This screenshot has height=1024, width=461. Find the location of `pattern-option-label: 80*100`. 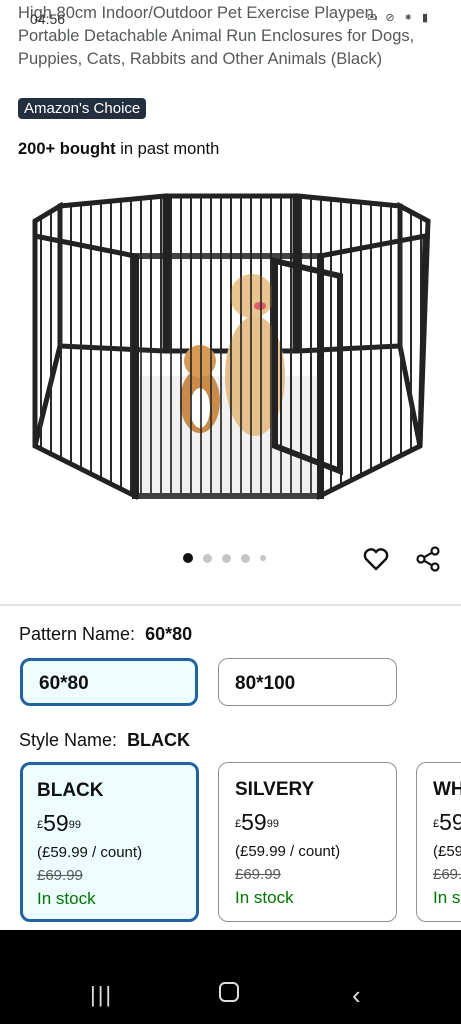

pattern-option-label: 80*100 is located at coordinates (265, 683).